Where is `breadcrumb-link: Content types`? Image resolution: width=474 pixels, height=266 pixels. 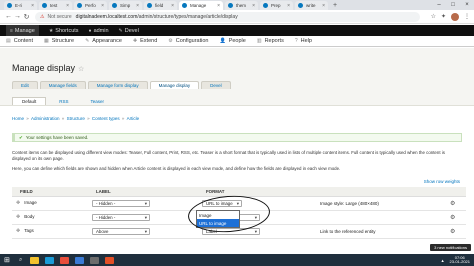 breadcrumb-link: Content types is located at coordinates (106, 118).